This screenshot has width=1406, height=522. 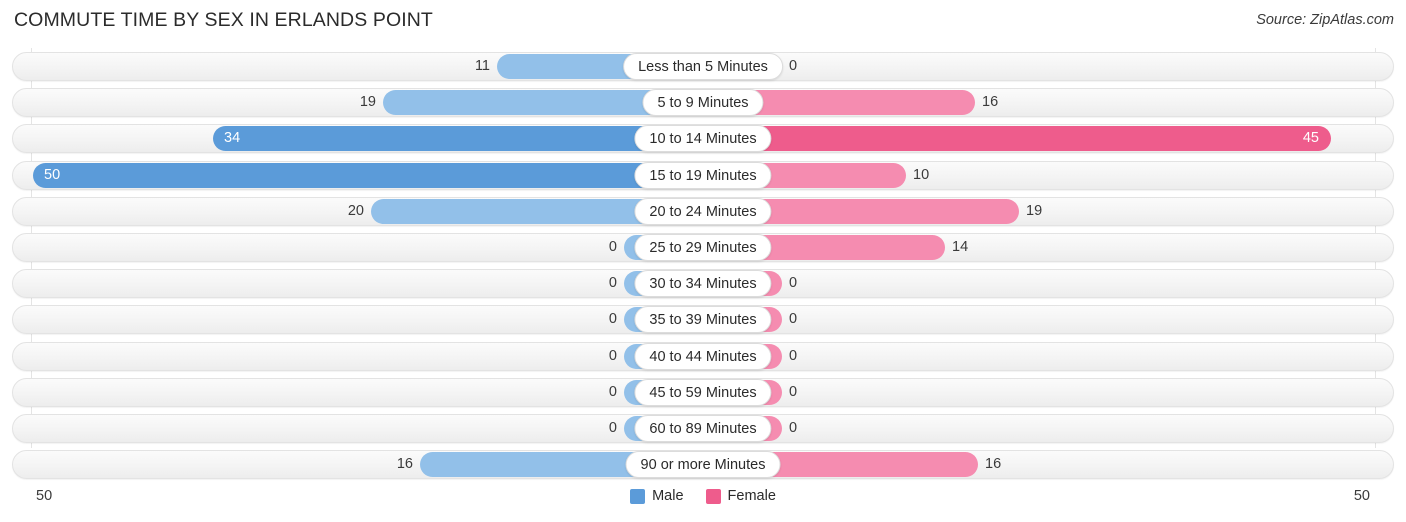 What do you see at coordinates (668, 496) in the screenshot?
I see `legend-label: Male` at bounding box center [668, 496].